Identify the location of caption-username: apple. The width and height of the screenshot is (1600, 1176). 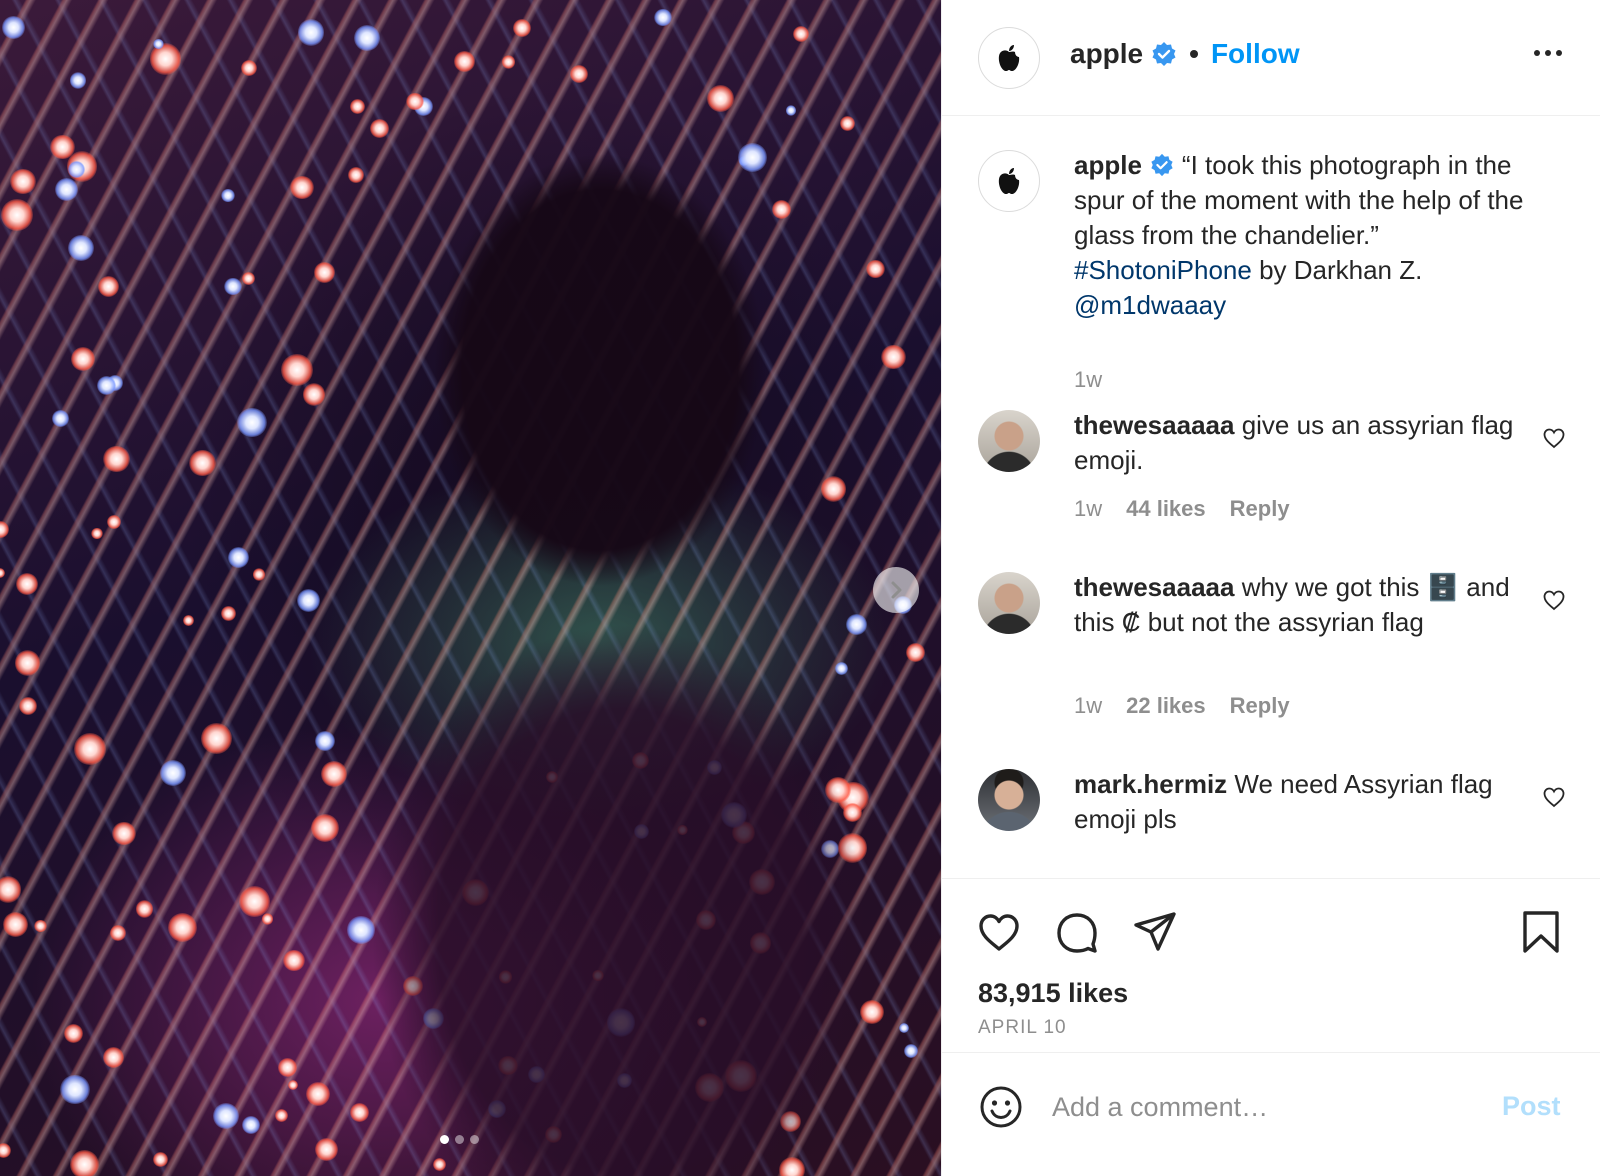
(1108, 165).